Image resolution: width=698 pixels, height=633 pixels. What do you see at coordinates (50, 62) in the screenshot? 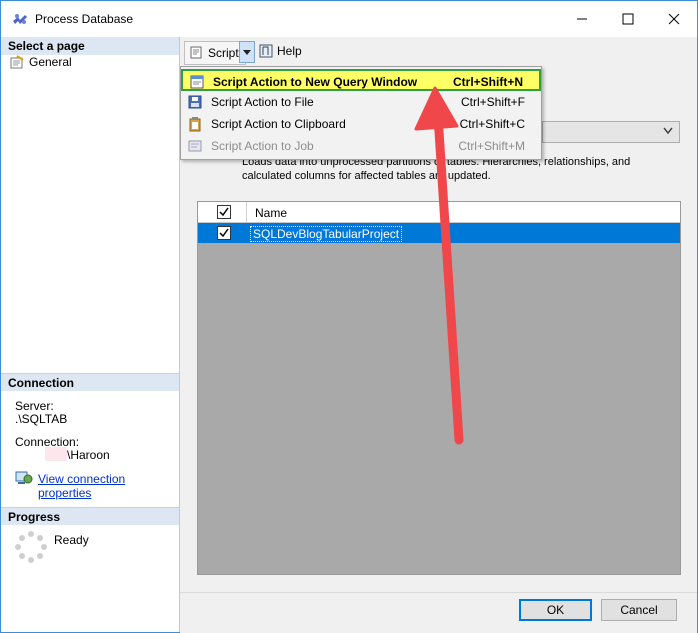
I see `page-item-label: General` at bounding box center [50, 62].